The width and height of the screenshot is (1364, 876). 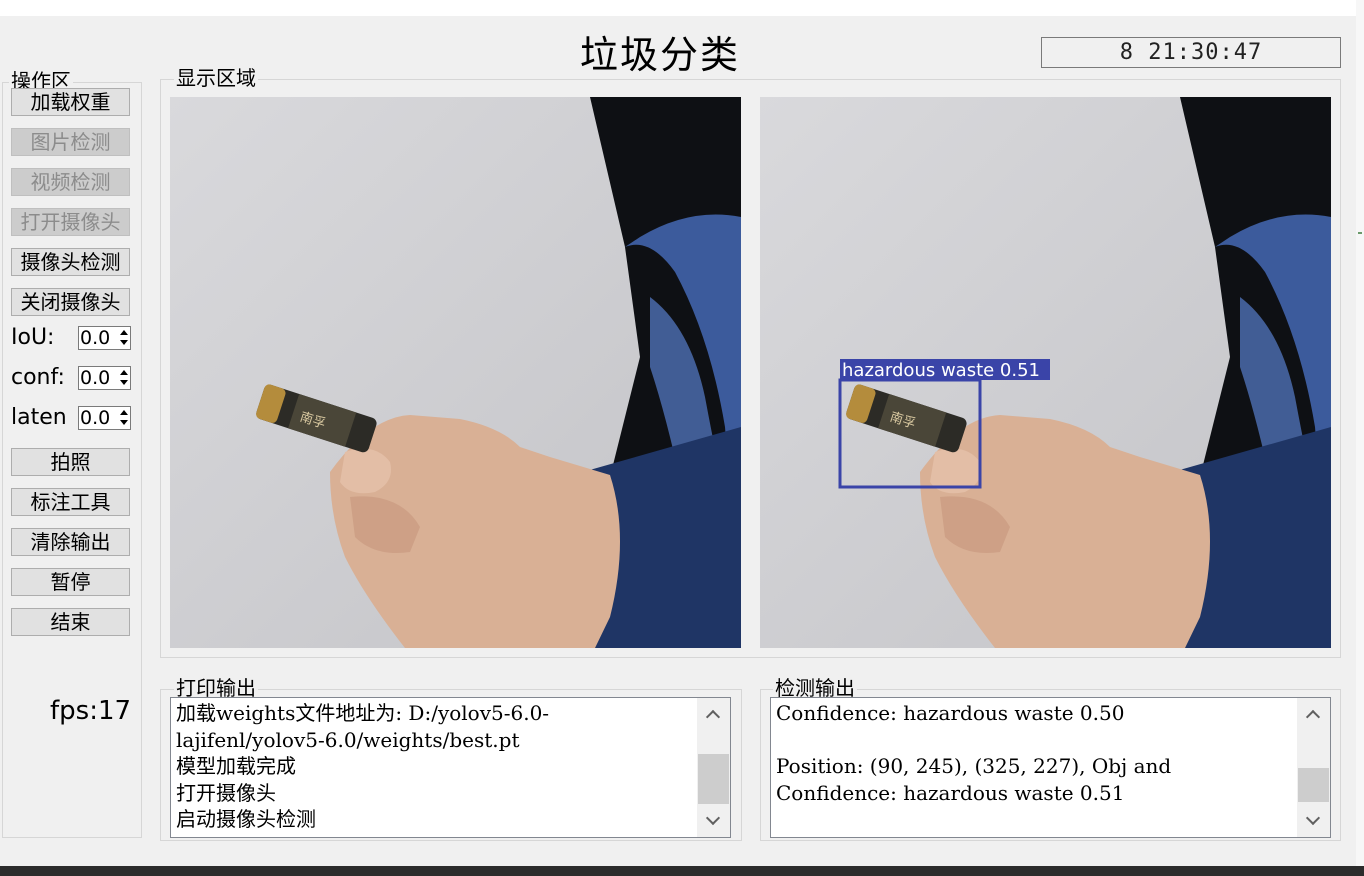 I want to click on pause-button: 暂停, so click(x=70, y=582).